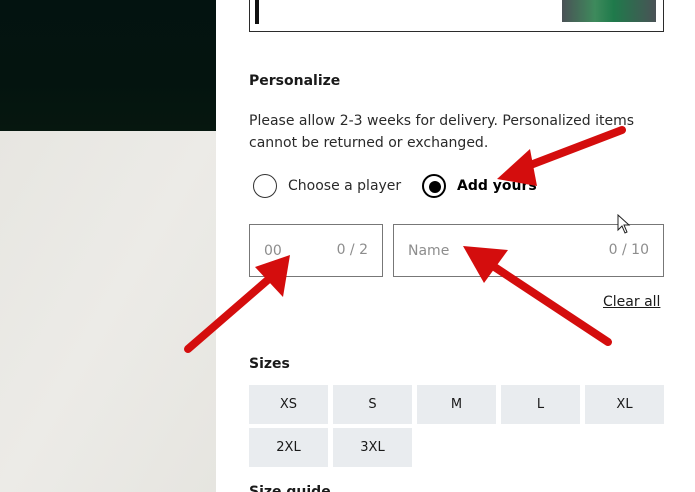 This screenshot has height=492, width=695. What do you see at coordinates (624, 404) in the screenshot?
I see `size-button-xl: XL` at bounding box center [624, 404].